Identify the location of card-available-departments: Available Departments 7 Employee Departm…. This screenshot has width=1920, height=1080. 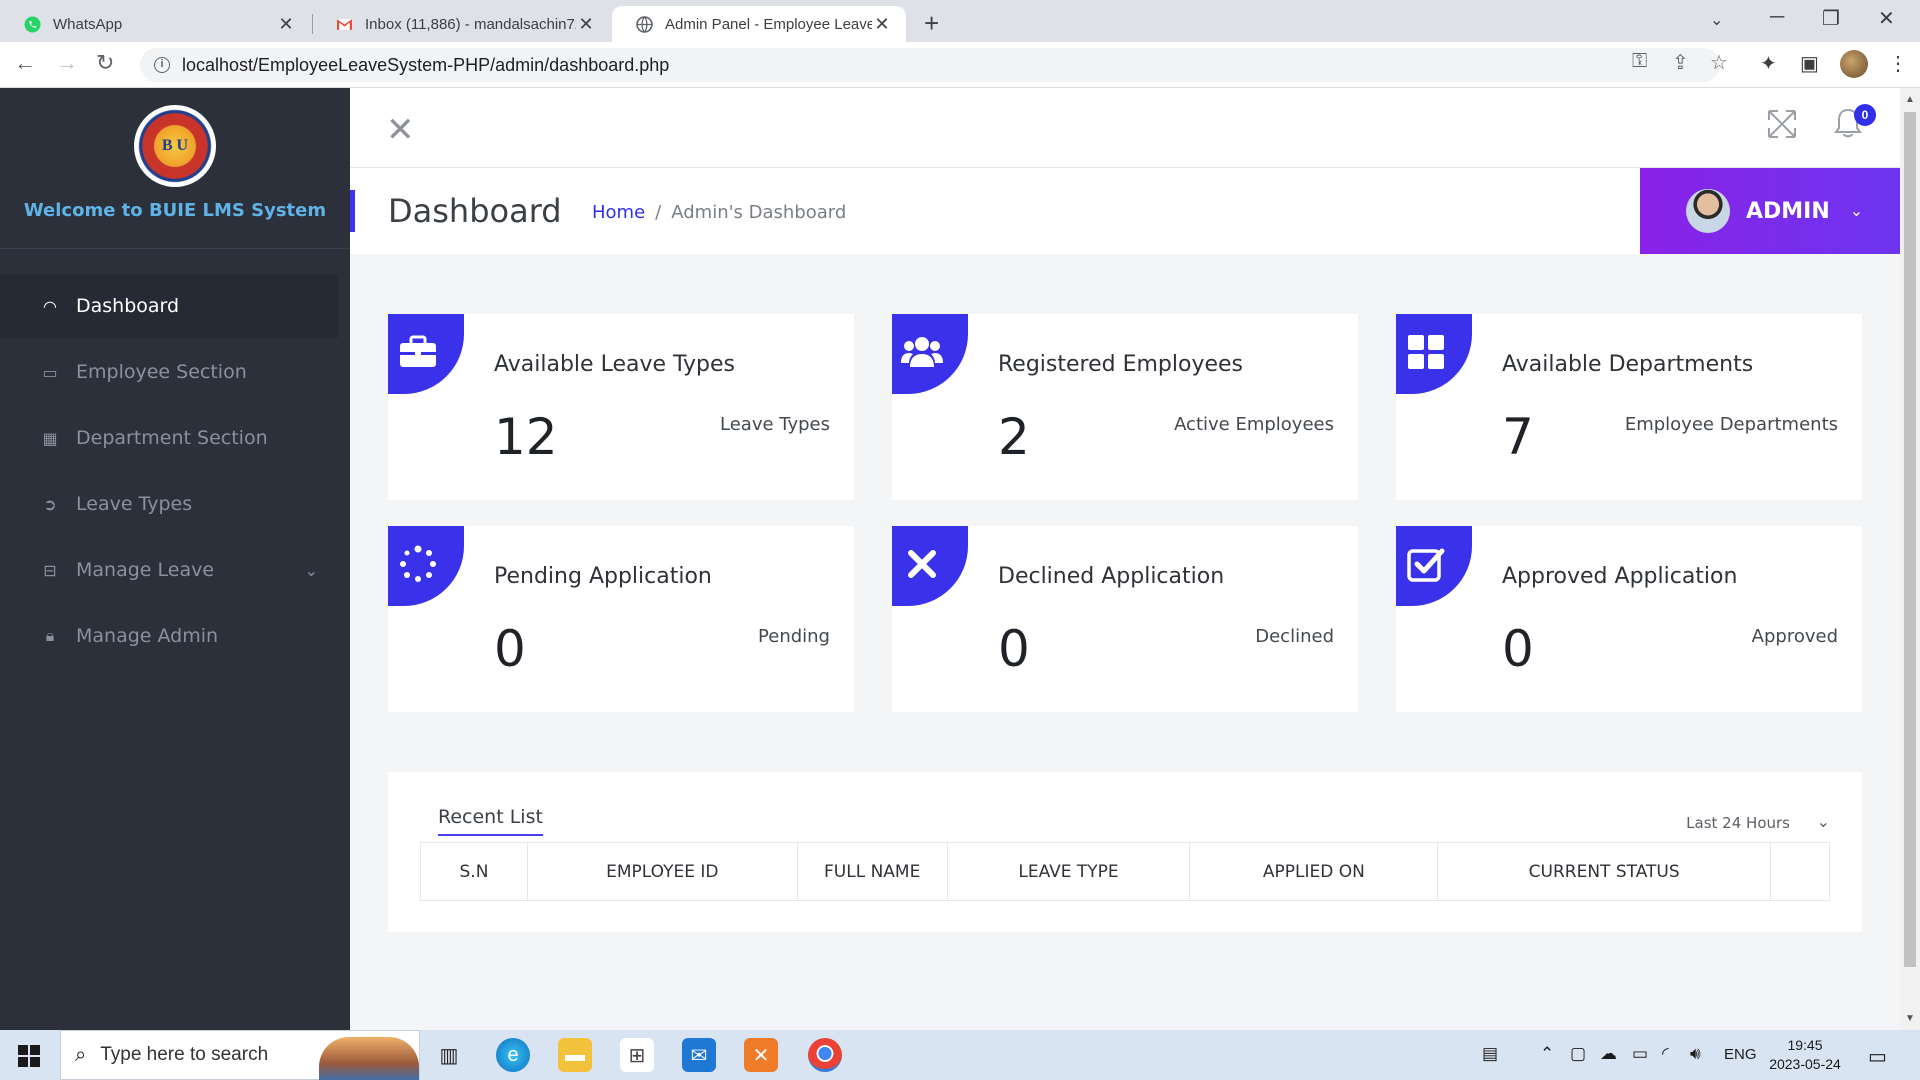
(1629, 407).